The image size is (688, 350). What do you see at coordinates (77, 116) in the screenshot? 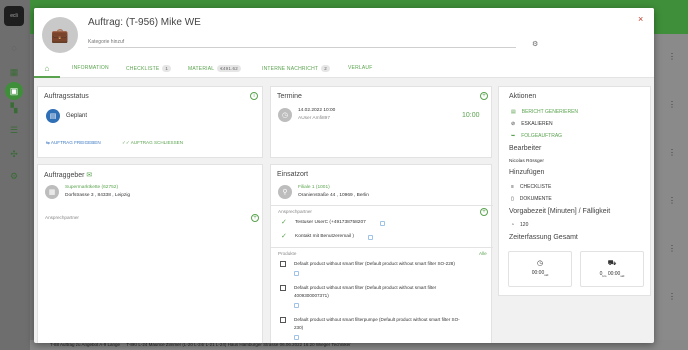
I see `status-label: Geplant` at bounding box center [77, 116].